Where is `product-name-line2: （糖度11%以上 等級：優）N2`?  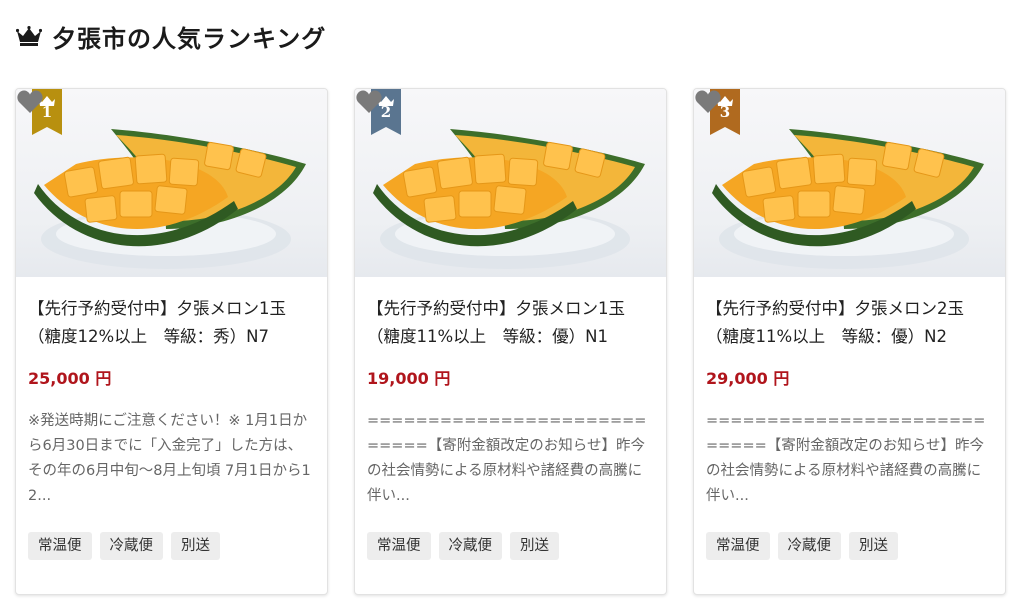 product-name-line2: （糖度11%以上 等級：優）N2 is located at coordinates (827, 336).